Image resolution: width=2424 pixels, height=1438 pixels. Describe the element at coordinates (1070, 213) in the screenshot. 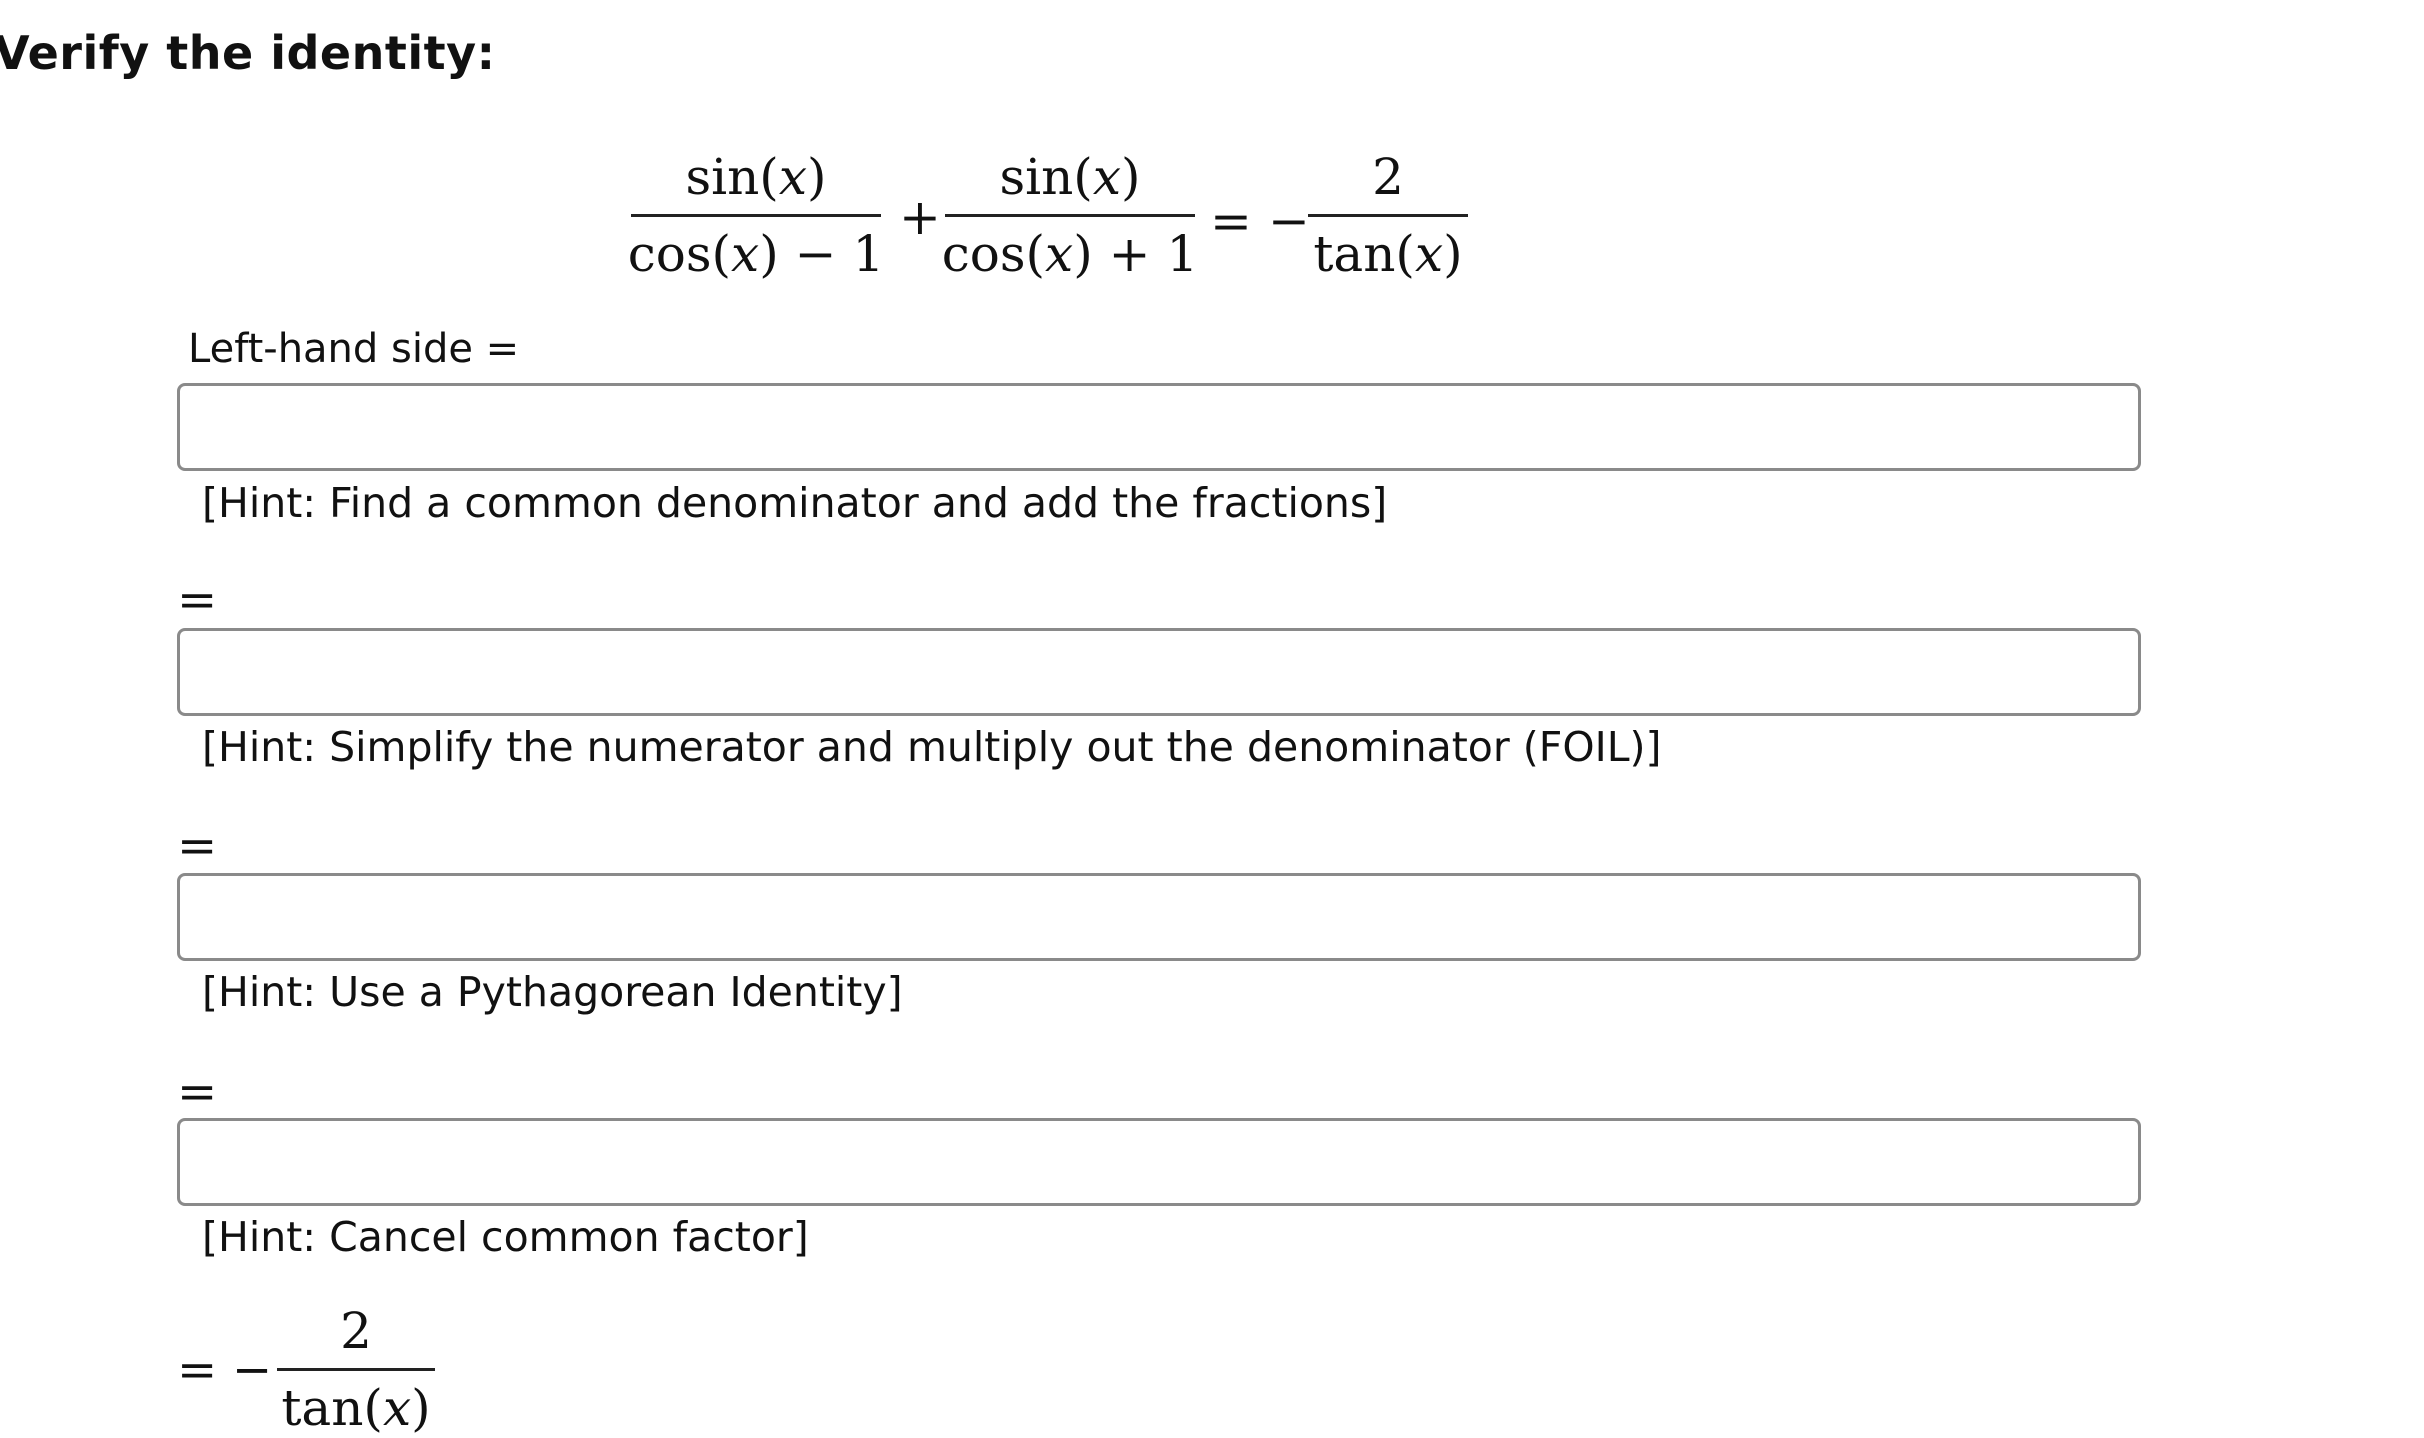

I see `lhs-fraction-2: sin(x) cos(x) + 1` at that location.